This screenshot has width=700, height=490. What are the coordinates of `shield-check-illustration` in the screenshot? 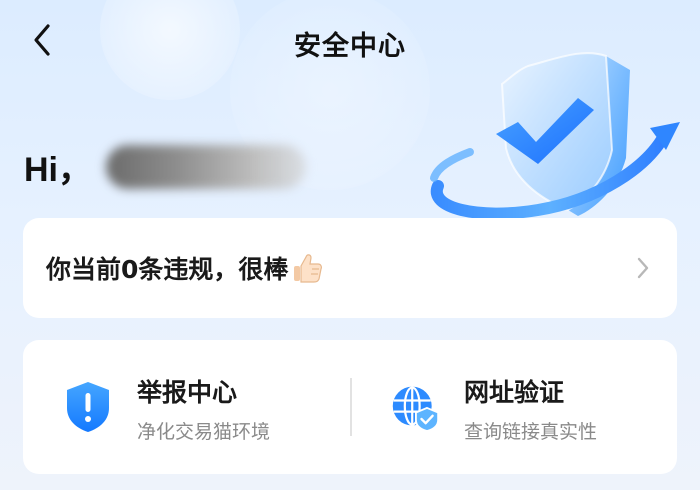 It's located at (555, 136).